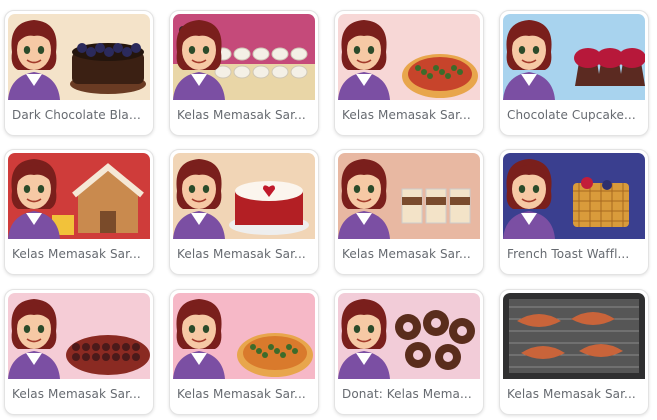  I want to click on waffle-food, so click(601, 202).